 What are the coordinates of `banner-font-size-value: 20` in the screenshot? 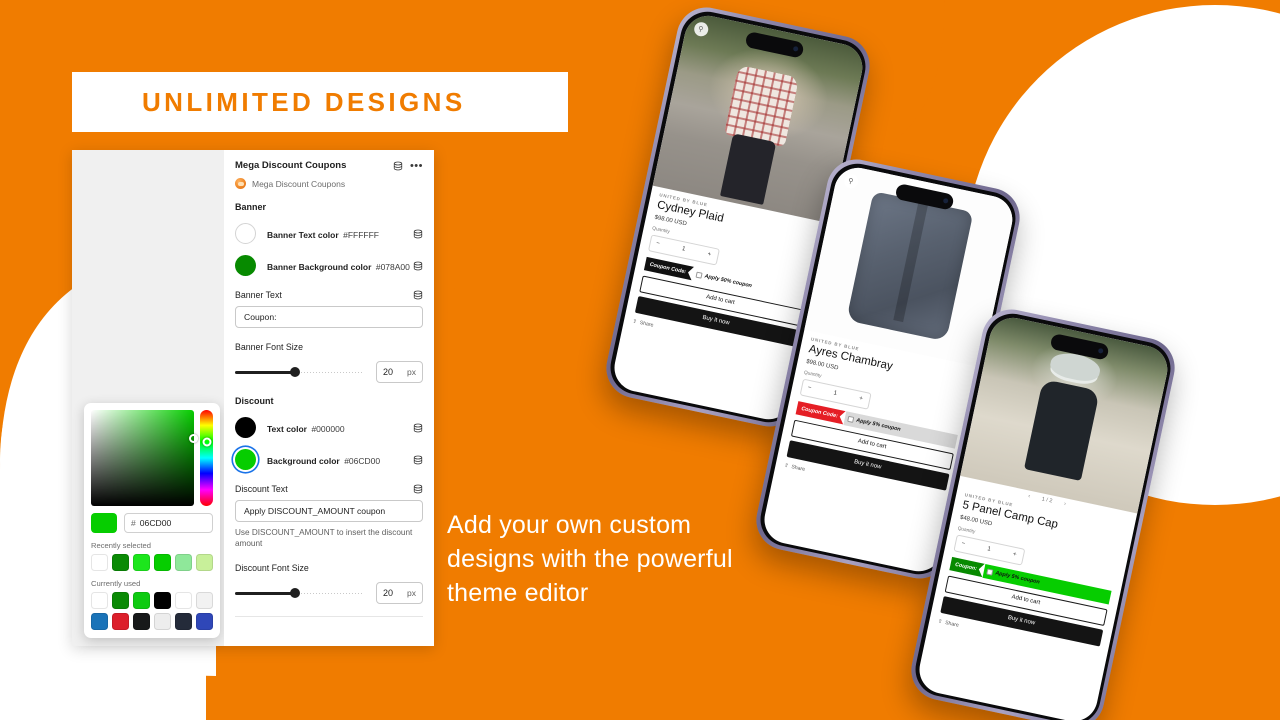 It's located at (388, 372).